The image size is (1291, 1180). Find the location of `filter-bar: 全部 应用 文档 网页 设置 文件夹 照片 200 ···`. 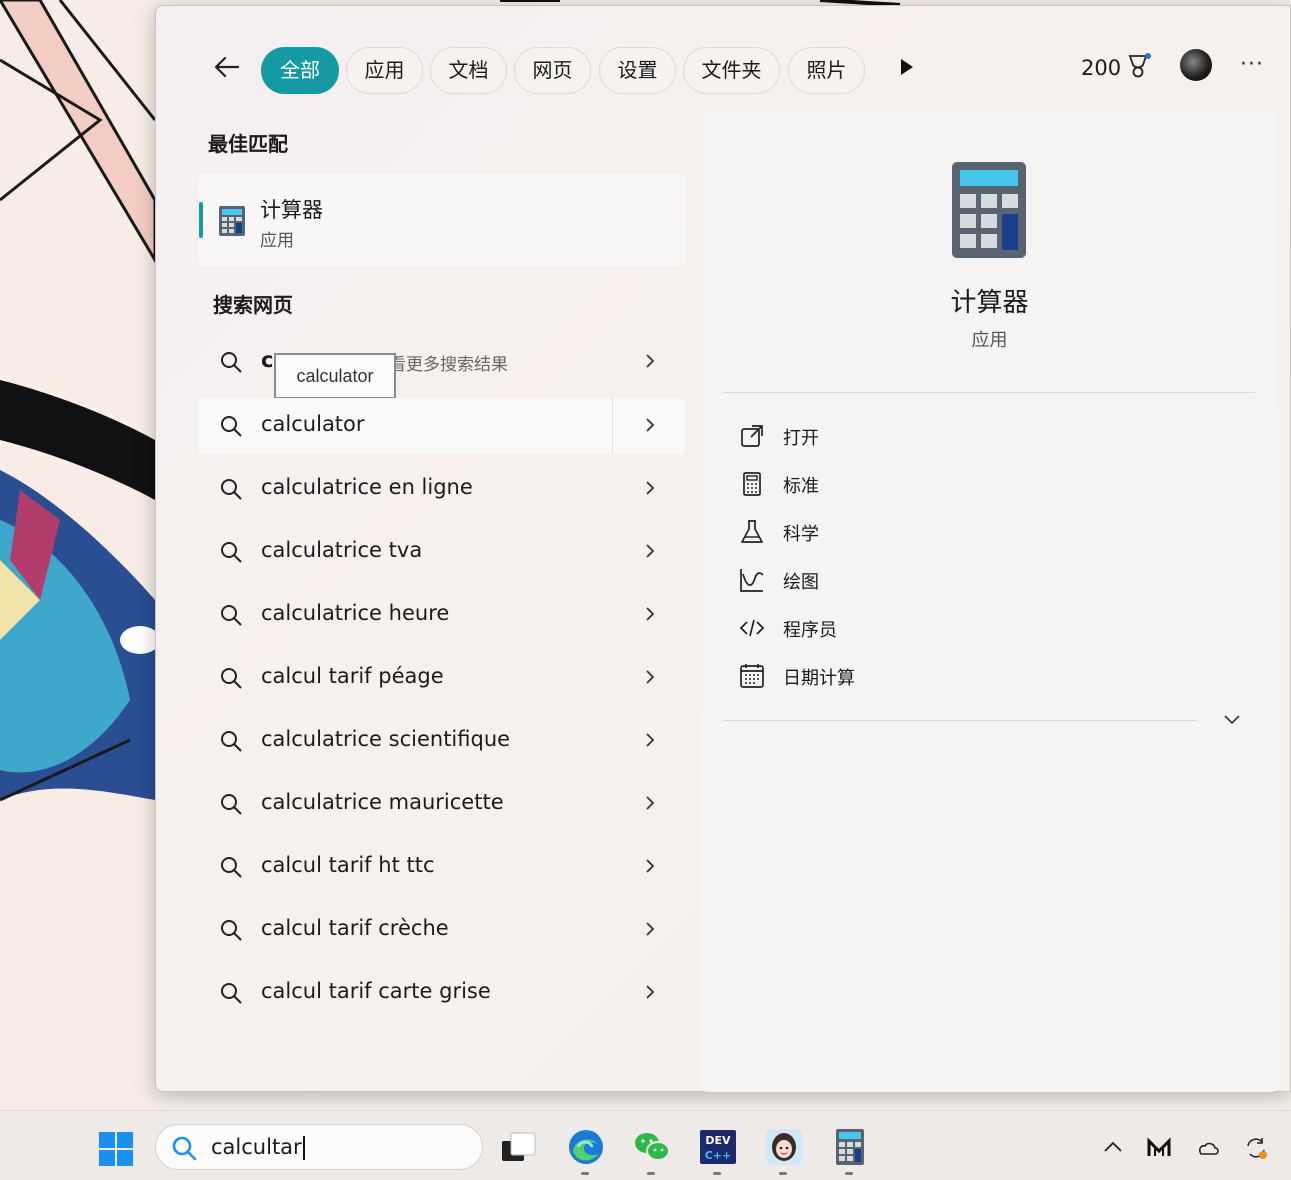

filter-bar: 全部 应用 文档 网页 设置 文件夹 照片 200 ··· is located at coordinates (723, 61).